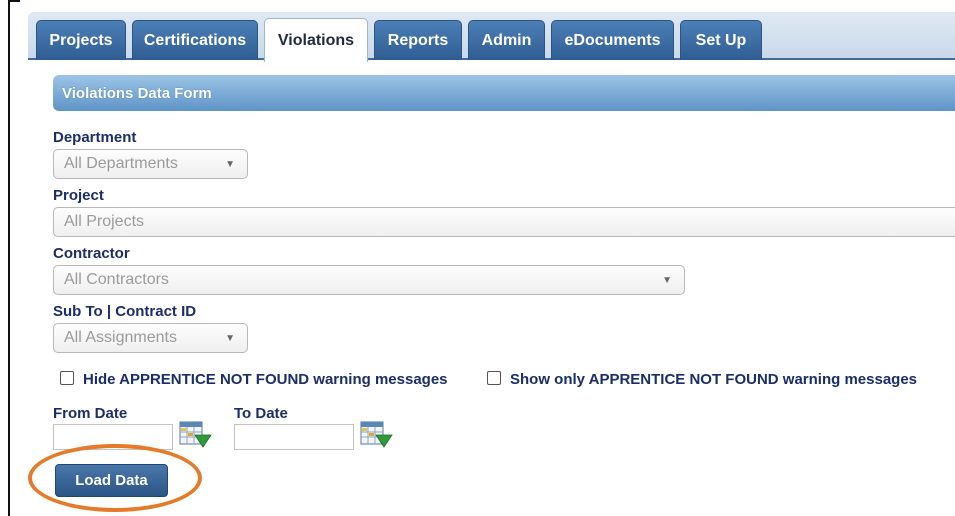 The image size is (955, 516). What do you see at coordinates (9, 258) in the screenshot?
I see `frame-border` at bounding box center [9, 258].